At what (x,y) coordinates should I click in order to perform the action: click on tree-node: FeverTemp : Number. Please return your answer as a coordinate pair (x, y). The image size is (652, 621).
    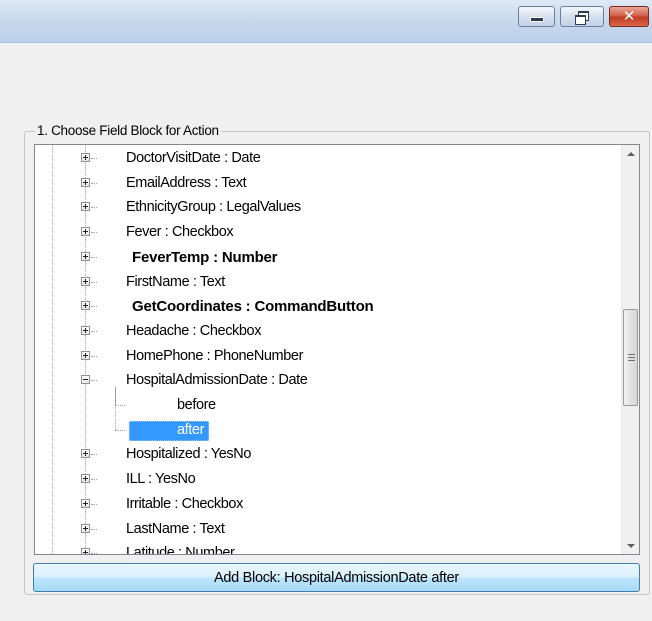
    Looking at the image, I should click on (320, 258).